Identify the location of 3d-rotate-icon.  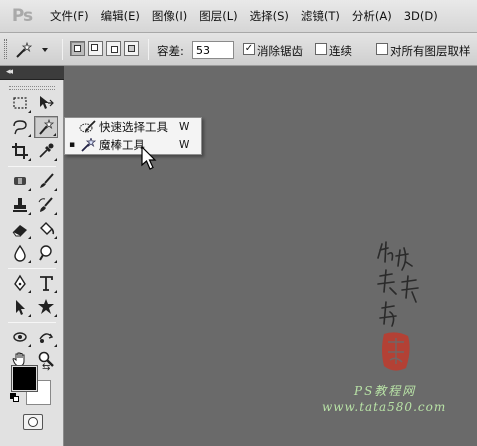
(20, 337).